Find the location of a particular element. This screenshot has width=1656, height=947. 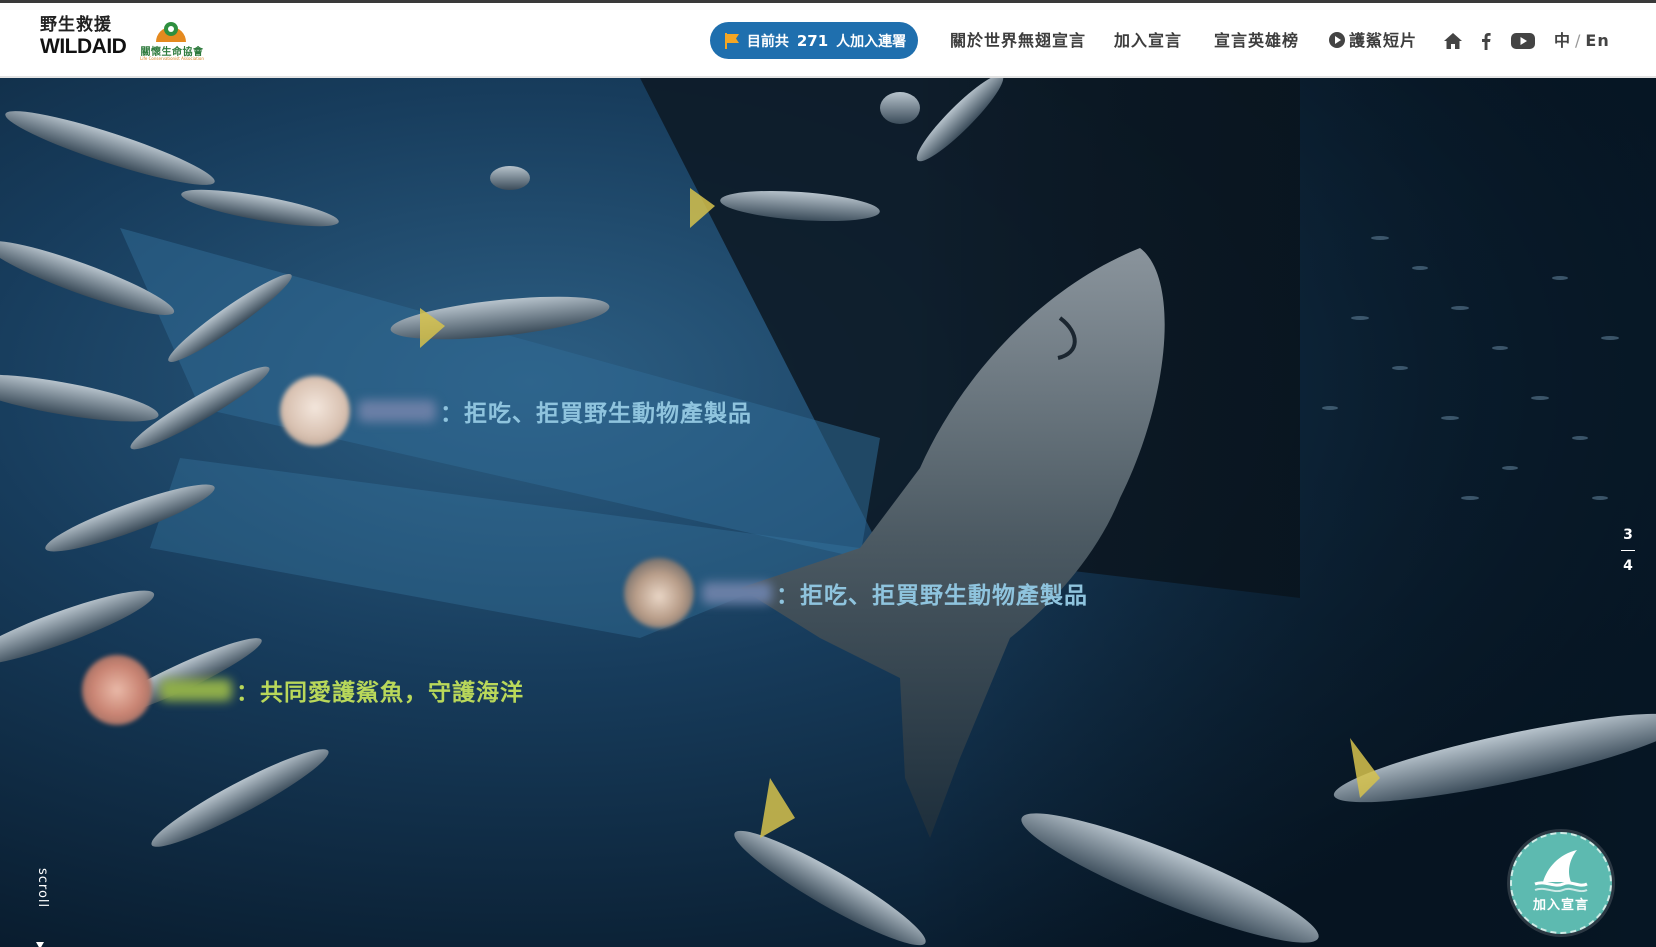

scroll-indicator: scroll is located at coordinates (40, 907).